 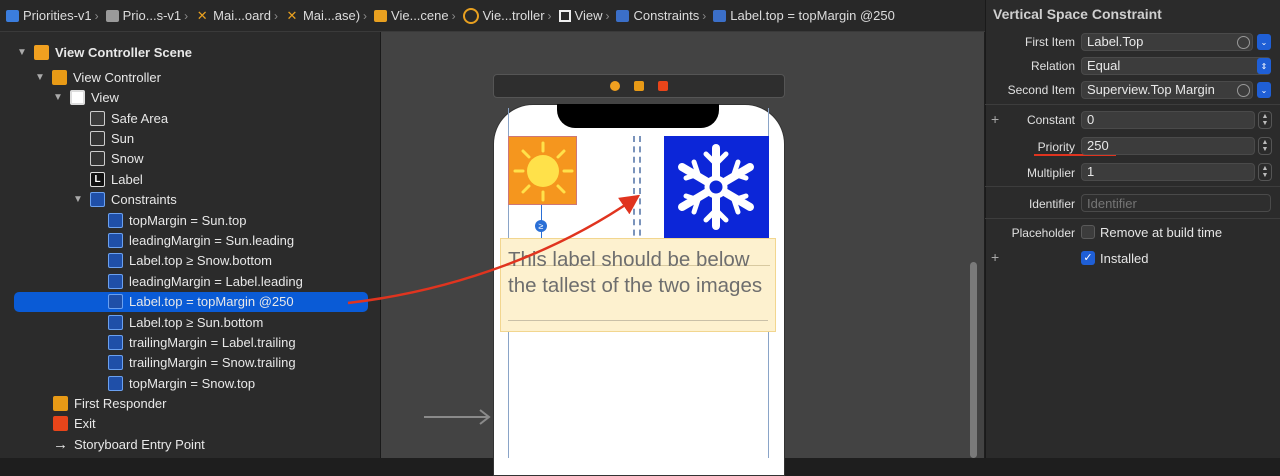 What do you see at coordinates (1051, 204) in the screenshot?
I see `identifier-label: Identifier` at bounding box center [1051, 204].